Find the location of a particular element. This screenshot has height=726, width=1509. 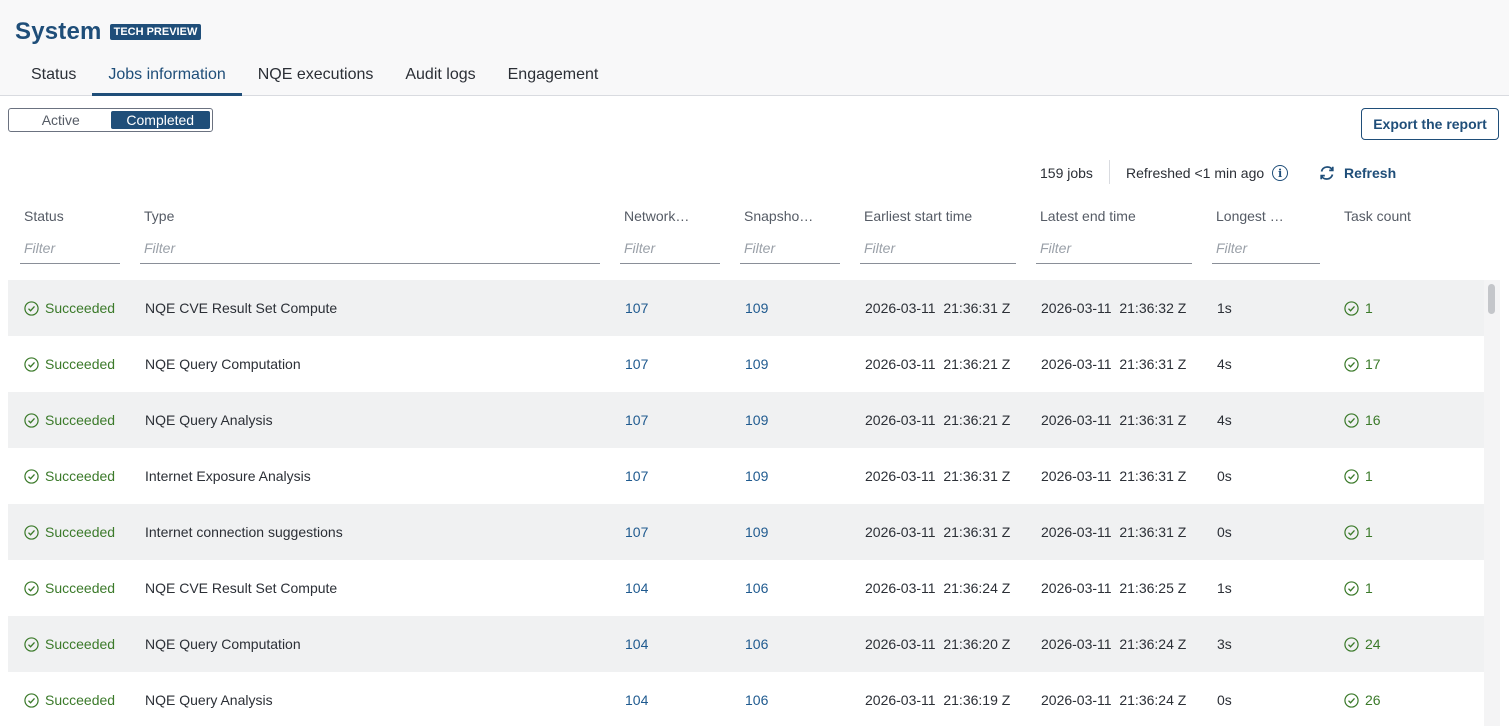

column-header-earliest-start: Earliest start time is located at coordinates (918, 216).